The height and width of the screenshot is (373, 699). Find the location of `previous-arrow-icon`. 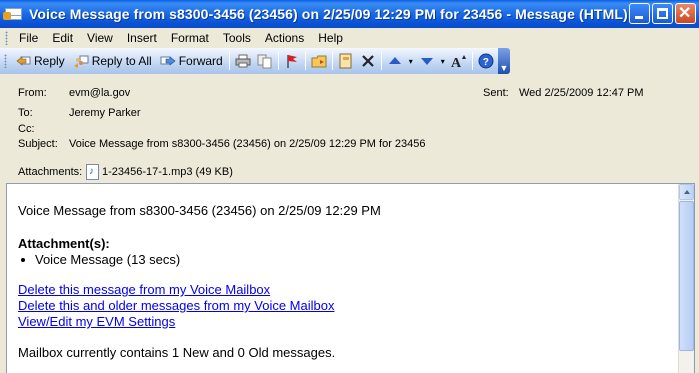

previous-arrow-icon is located at coordinates (394, 60).